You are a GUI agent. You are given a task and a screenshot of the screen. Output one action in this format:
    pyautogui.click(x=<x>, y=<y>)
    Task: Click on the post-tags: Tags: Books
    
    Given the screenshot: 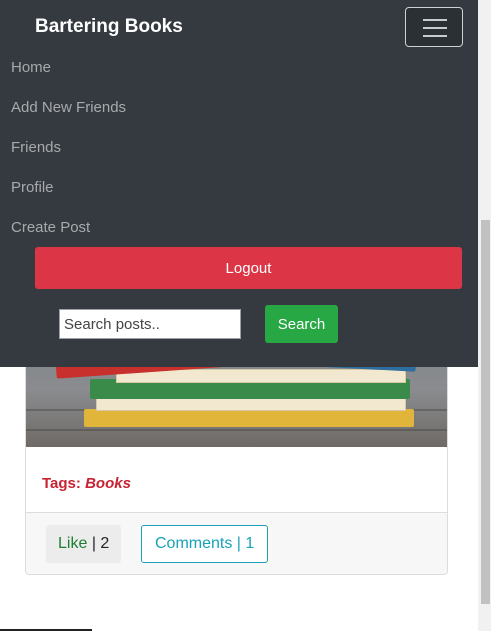 What is the action you would take?
    pyautogui.click(x=86, y=483)
    